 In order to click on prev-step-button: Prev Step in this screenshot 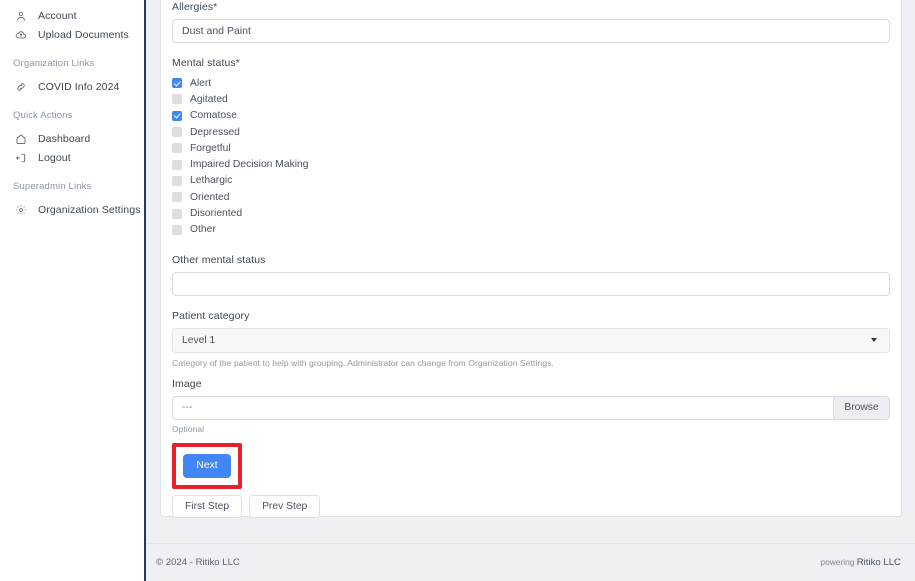, I will do `click(285, 506)`.